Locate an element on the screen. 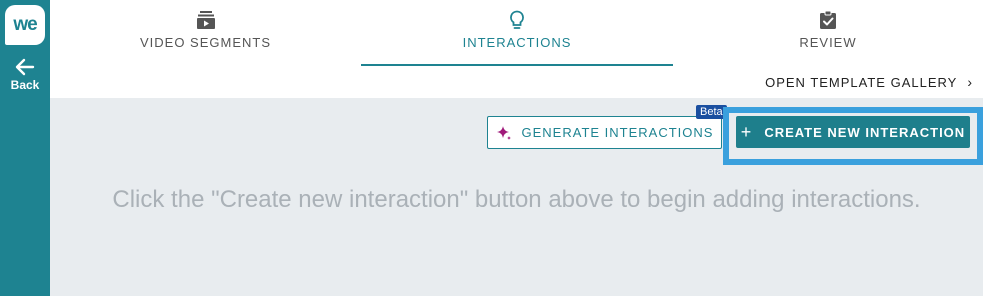 The width and height of the screenshot is (983, 296). create-label: CREATE NEW INTERACTION is located at coordinates (865, 132).